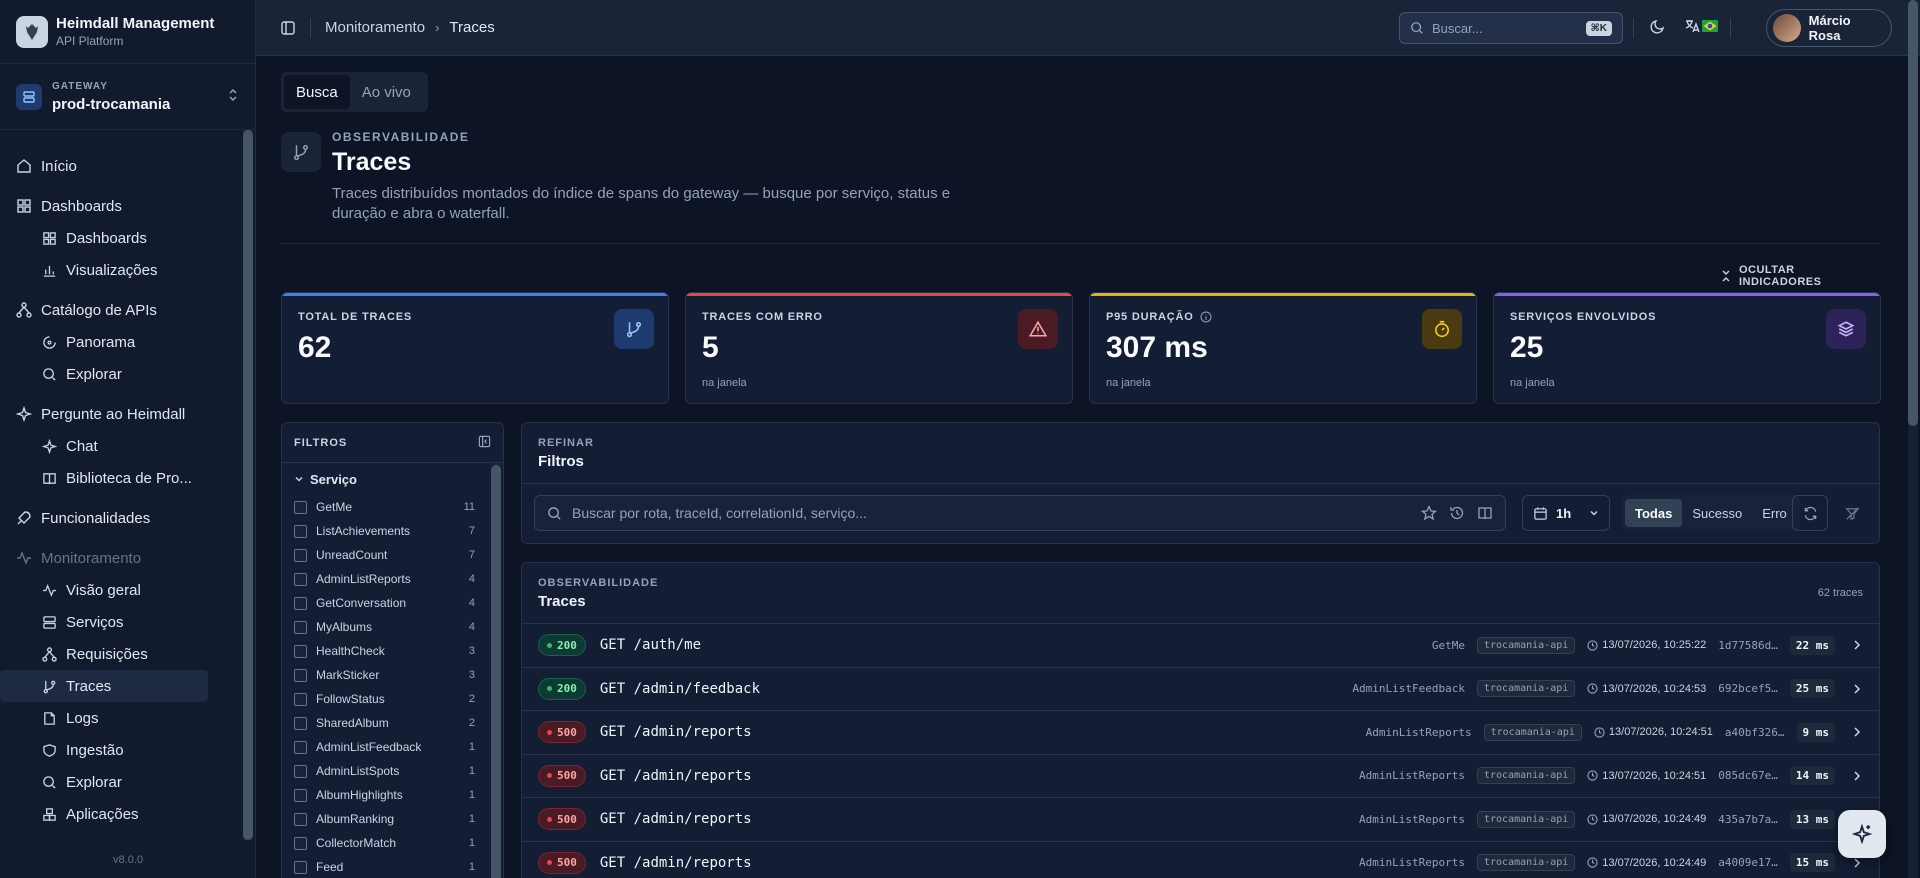 Image resolution: width=1920 pixels, height=878 pixels. I want to click on filter-option: AdminListReports 4, so click(392, 579).